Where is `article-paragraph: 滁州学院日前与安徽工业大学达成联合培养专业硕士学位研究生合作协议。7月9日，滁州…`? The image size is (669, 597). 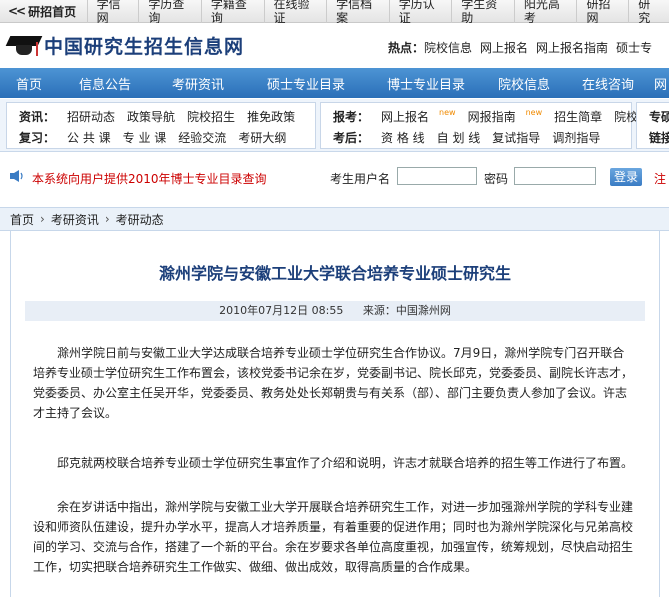
article-paragraph: 滁州学院日前与安徽工业大学达成联合培养专业硕士学位研究生合作协议。7月9日，滁州… is located at coordinates (333, 383).